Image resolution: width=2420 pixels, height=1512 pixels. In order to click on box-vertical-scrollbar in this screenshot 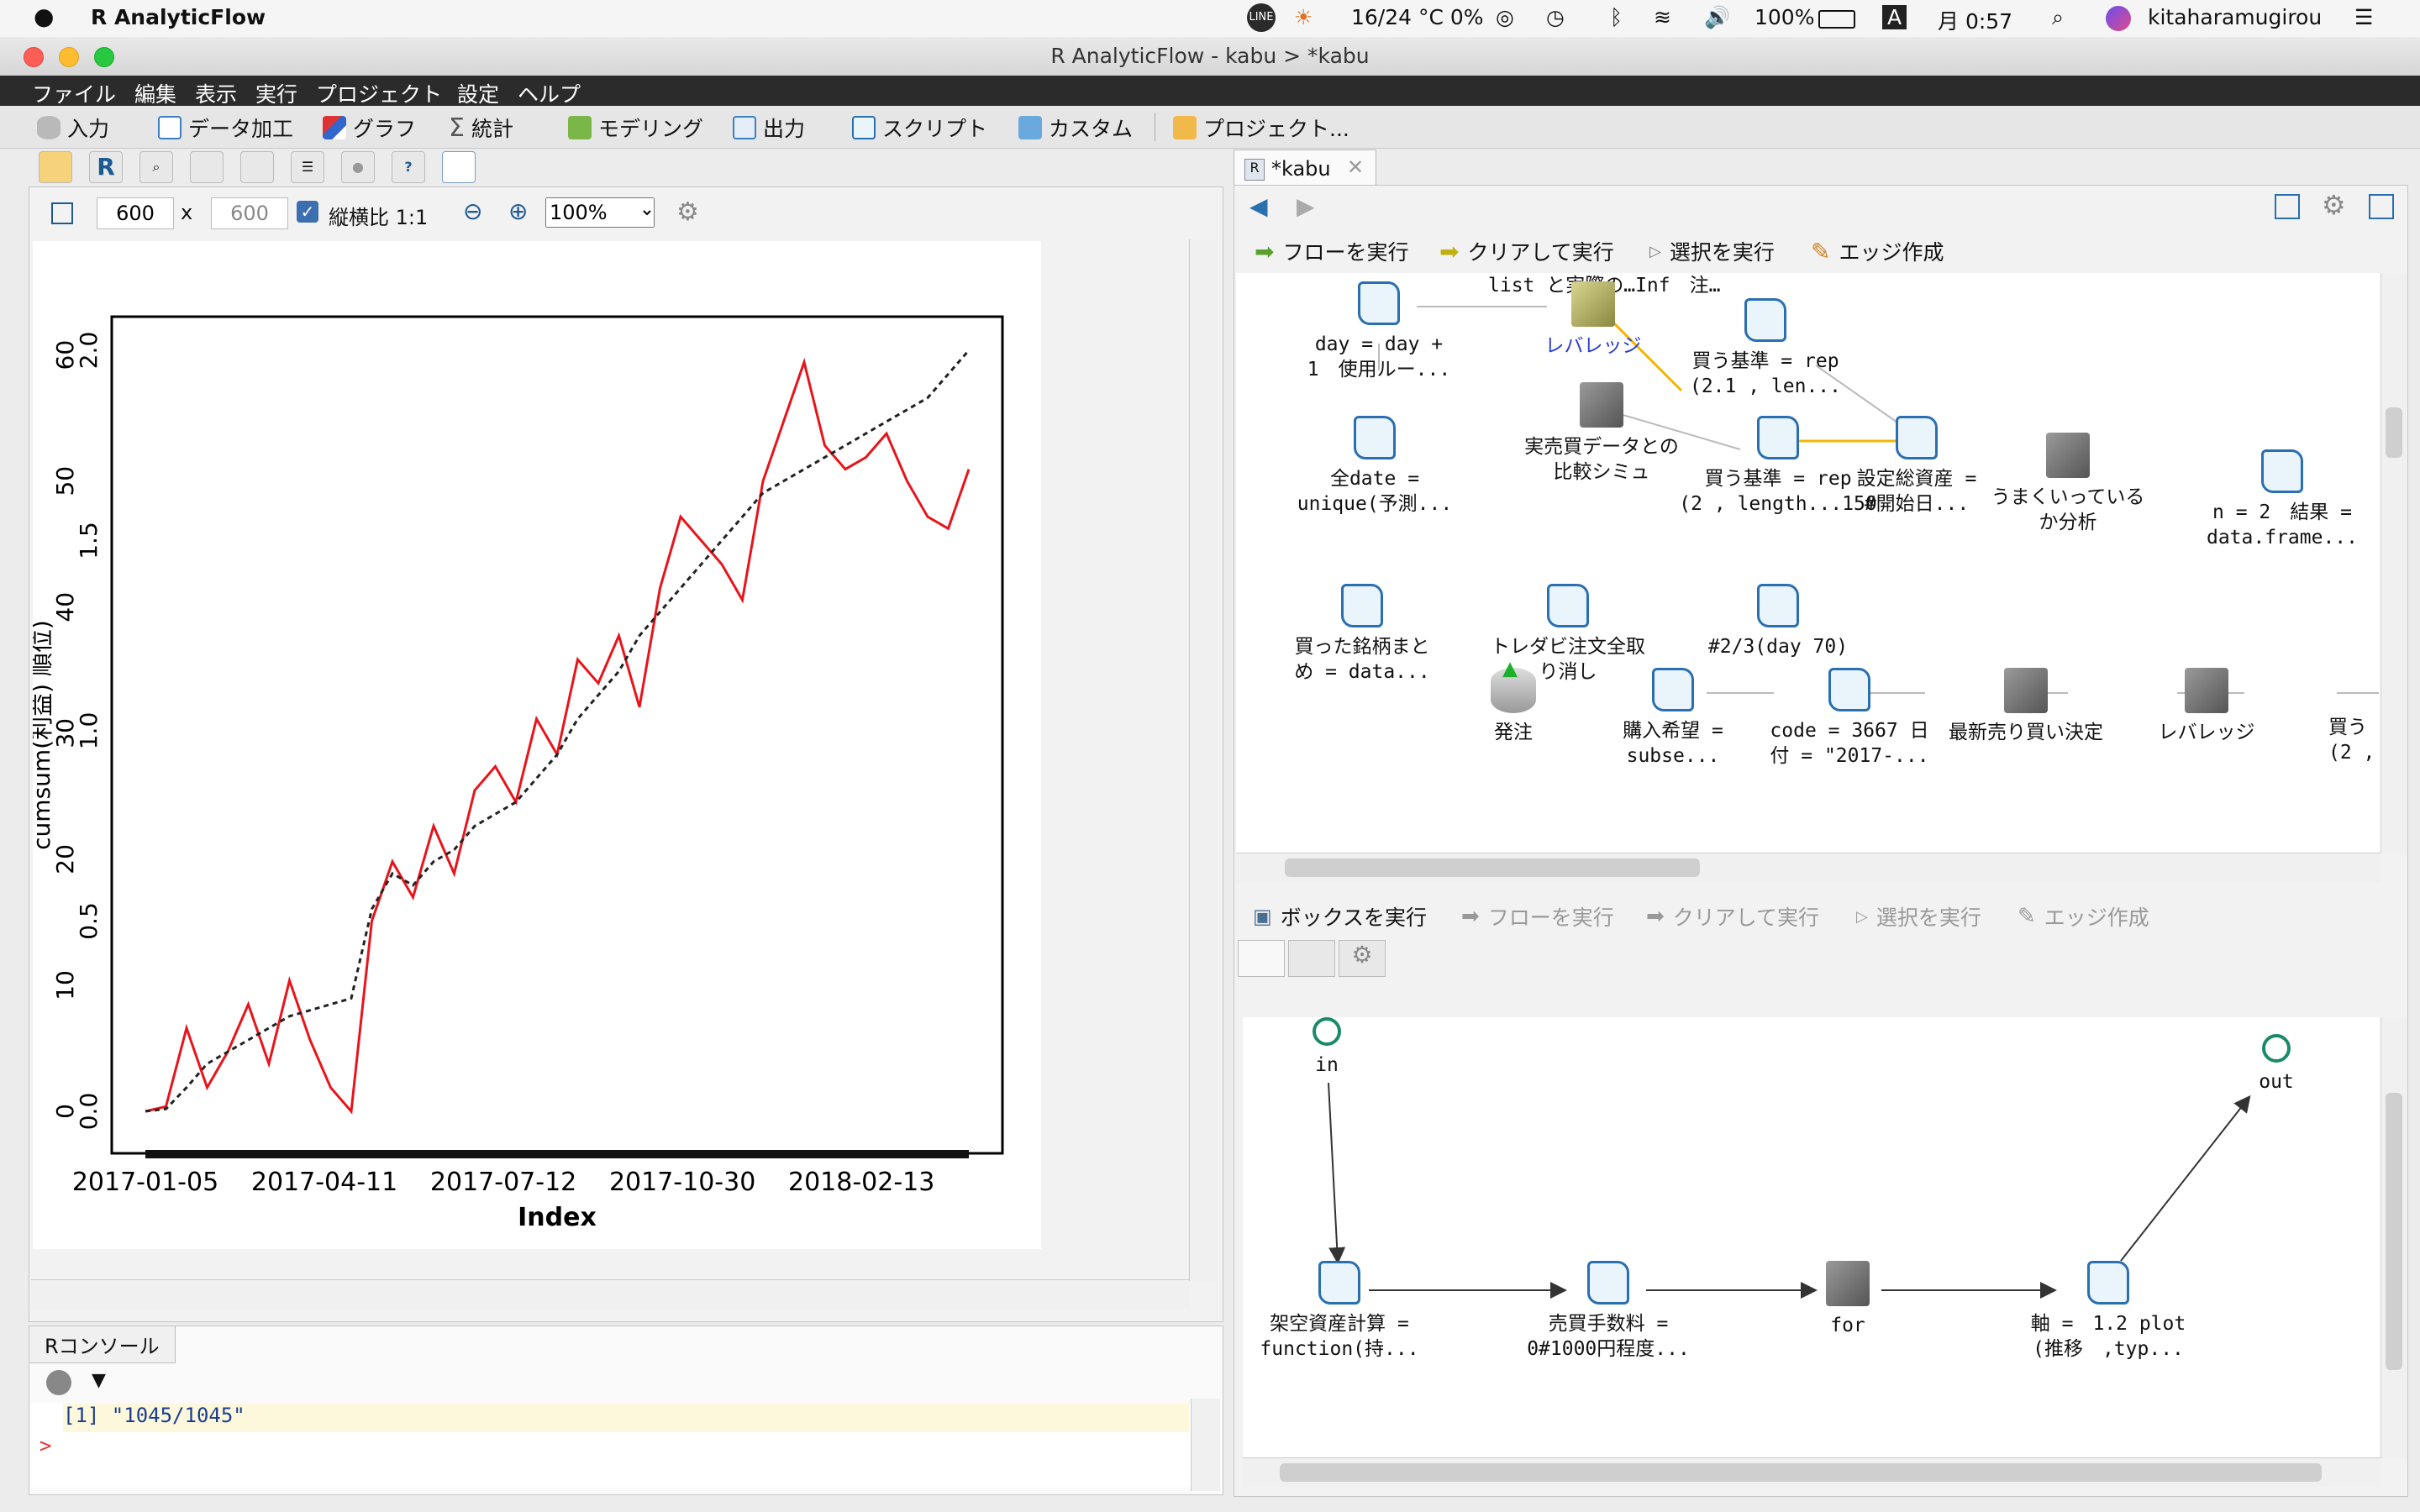, I will do `click(2394, 1237)`.